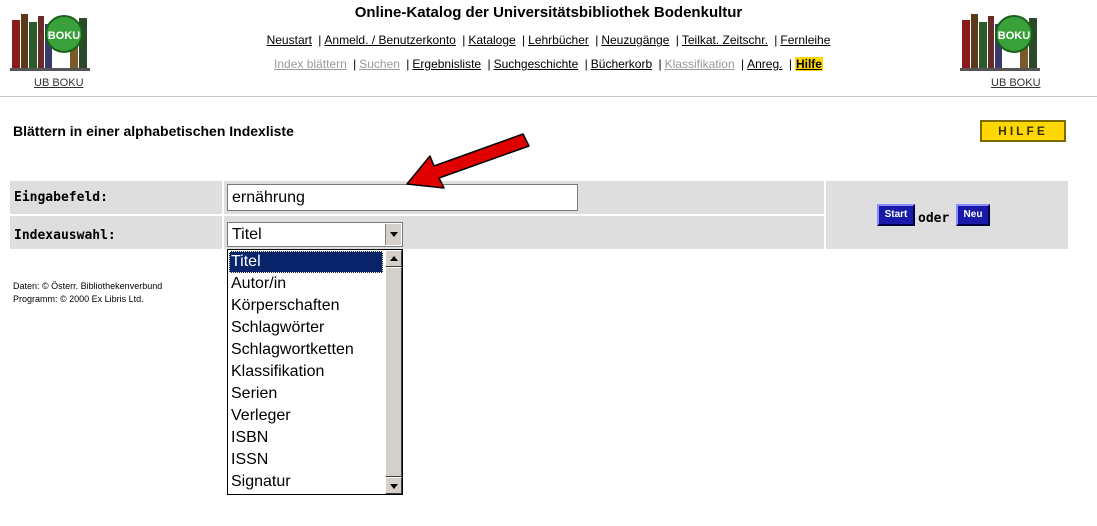 The width and height of the screenshot is (1097, 526). Describe the element at coordinates (78, 299) in the screenshot. I see `footer-program-credit: Programm: © 2000 Ex Libris Ltd.` at that location.